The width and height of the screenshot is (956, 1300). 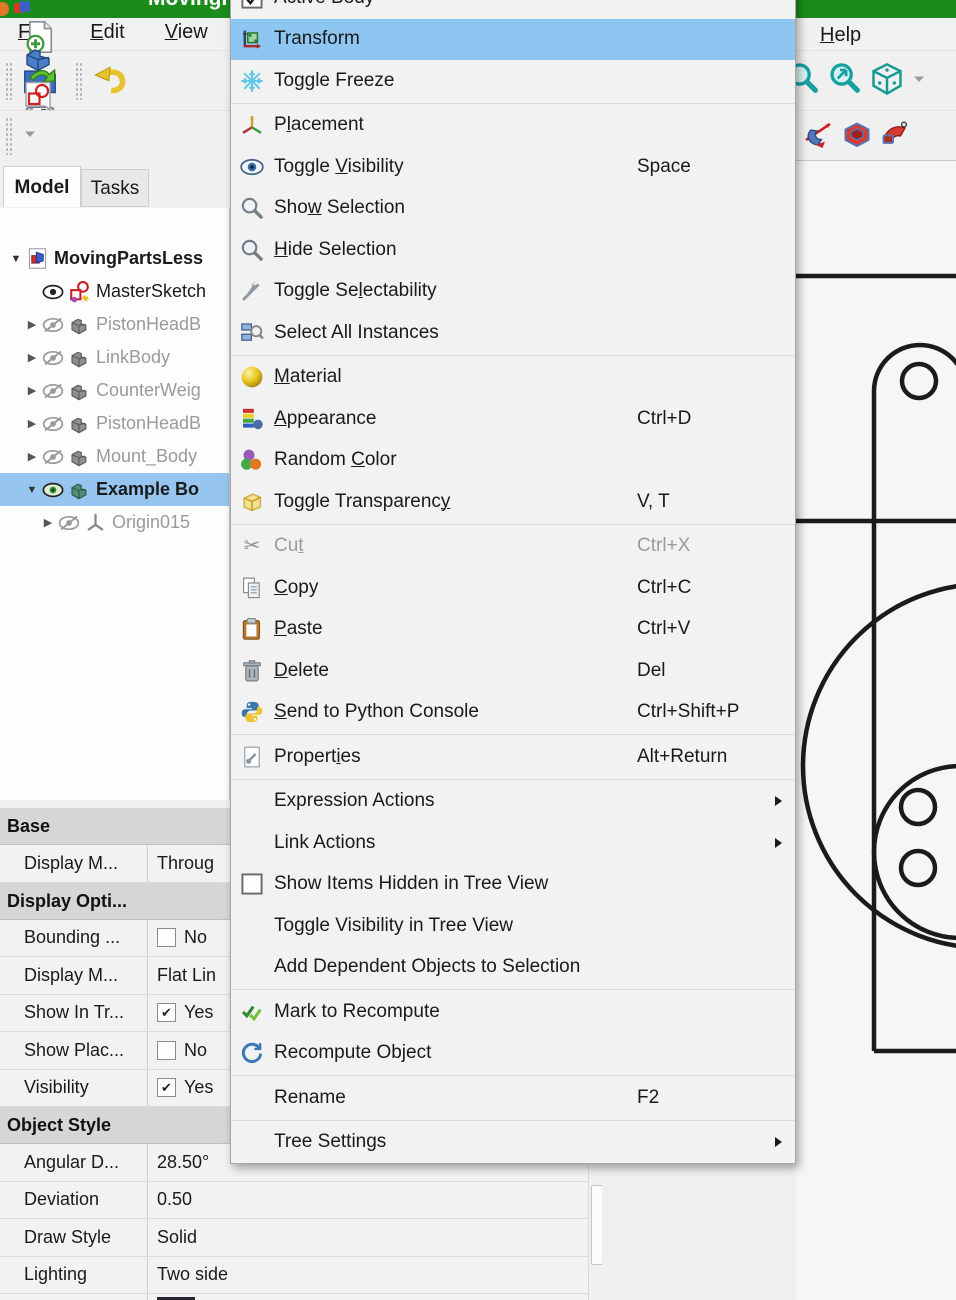 I want to click on tree-item-movingpartsless: ▼ MovingPartsLess, so click(x=114, y=258).